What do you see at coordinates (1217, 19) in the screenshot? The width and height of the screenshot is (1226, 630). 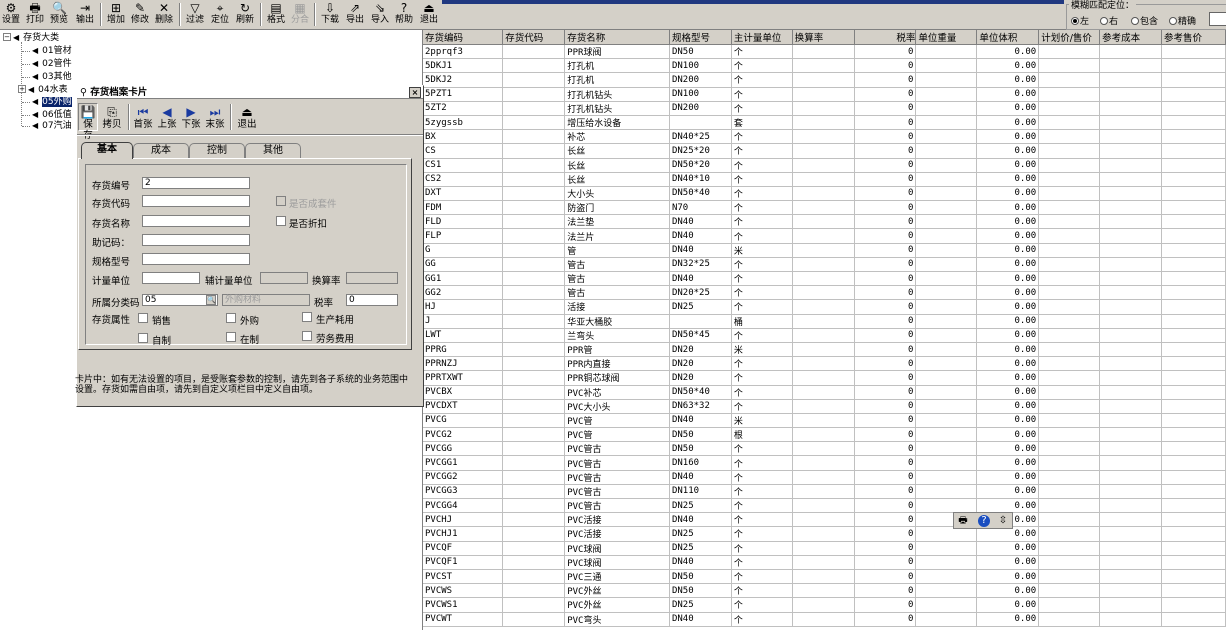 I see `match-input` at bounding box center [1217, 19].